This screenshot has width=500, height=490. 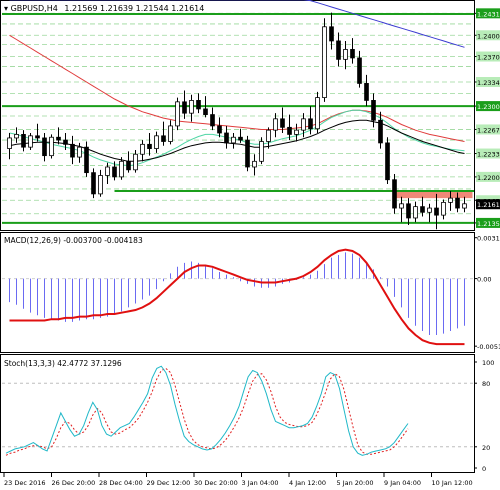 I want to click on price-tick-label: 1.22330, so click(x=488, y=155).